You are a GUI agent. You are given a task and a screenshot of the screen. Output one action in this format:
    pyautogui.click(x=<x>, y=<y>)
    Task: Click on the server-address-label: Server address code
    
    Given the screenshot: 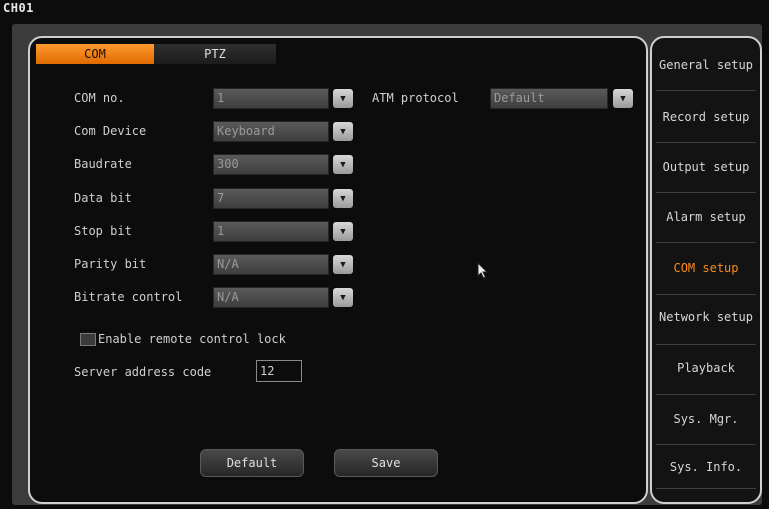 What is the action you would take?
    pyautogui.click(x=143, y=372)
    